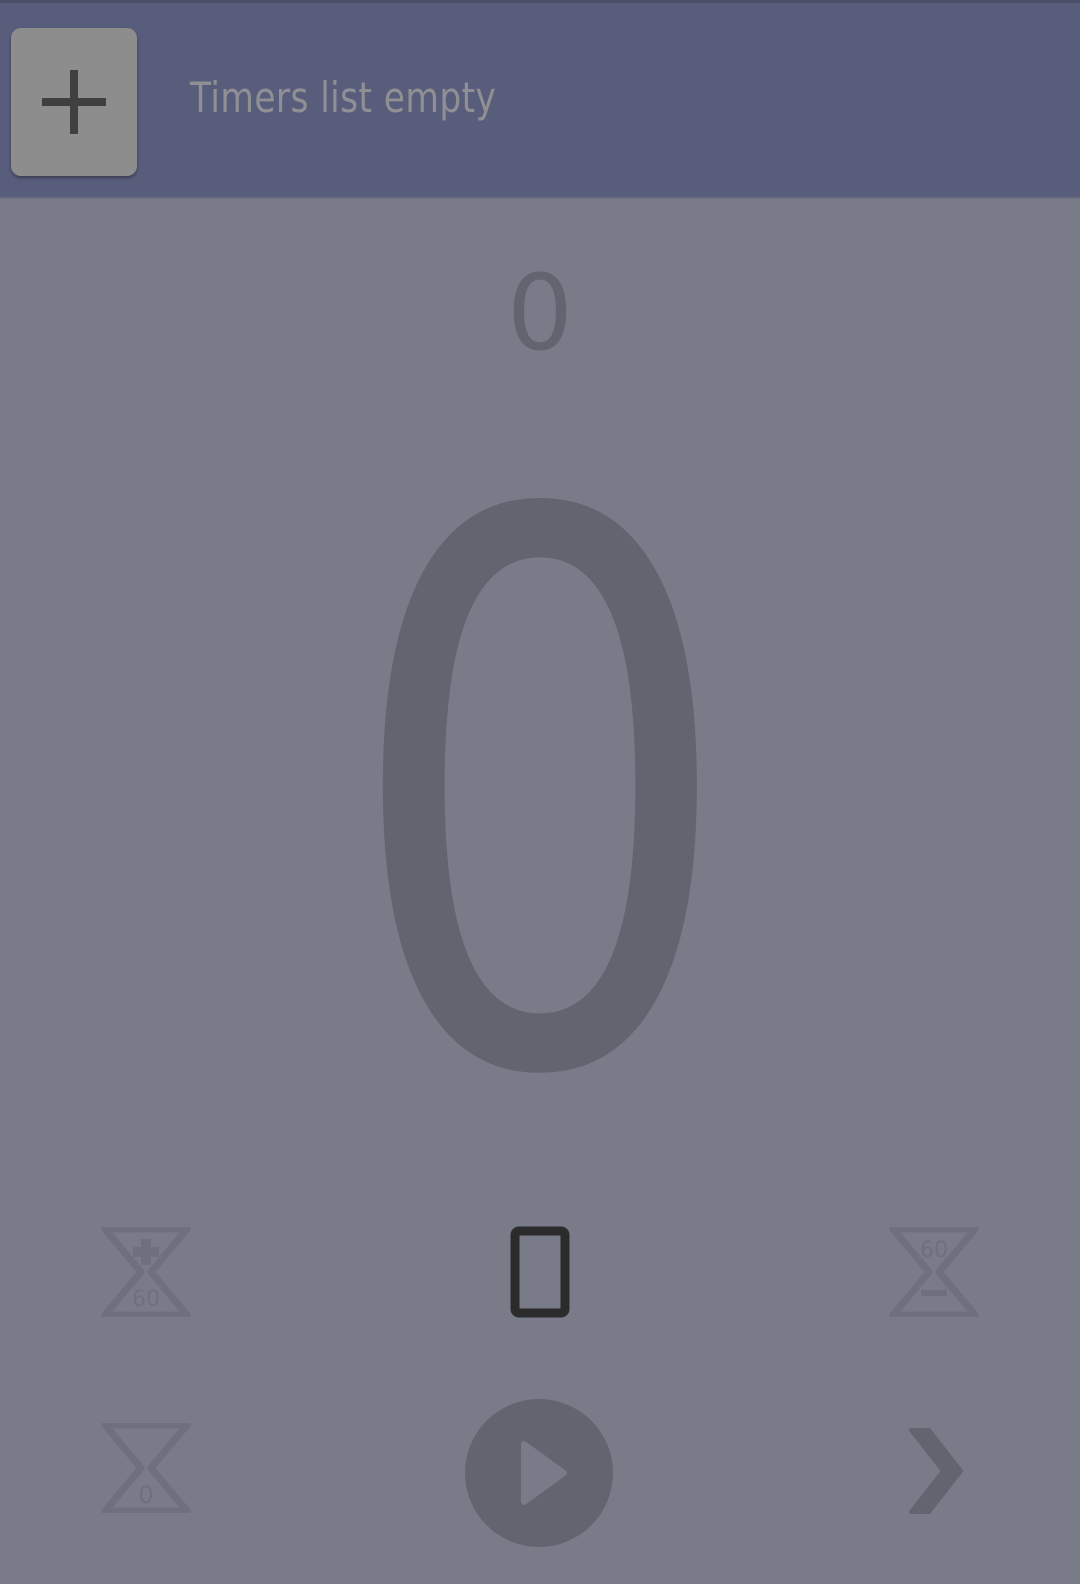 This screenshot has width=1080, height=1584. Describe the element at coordinates (540, 99) in the screenshot. I see `app-header: Timers list empty` at that location.